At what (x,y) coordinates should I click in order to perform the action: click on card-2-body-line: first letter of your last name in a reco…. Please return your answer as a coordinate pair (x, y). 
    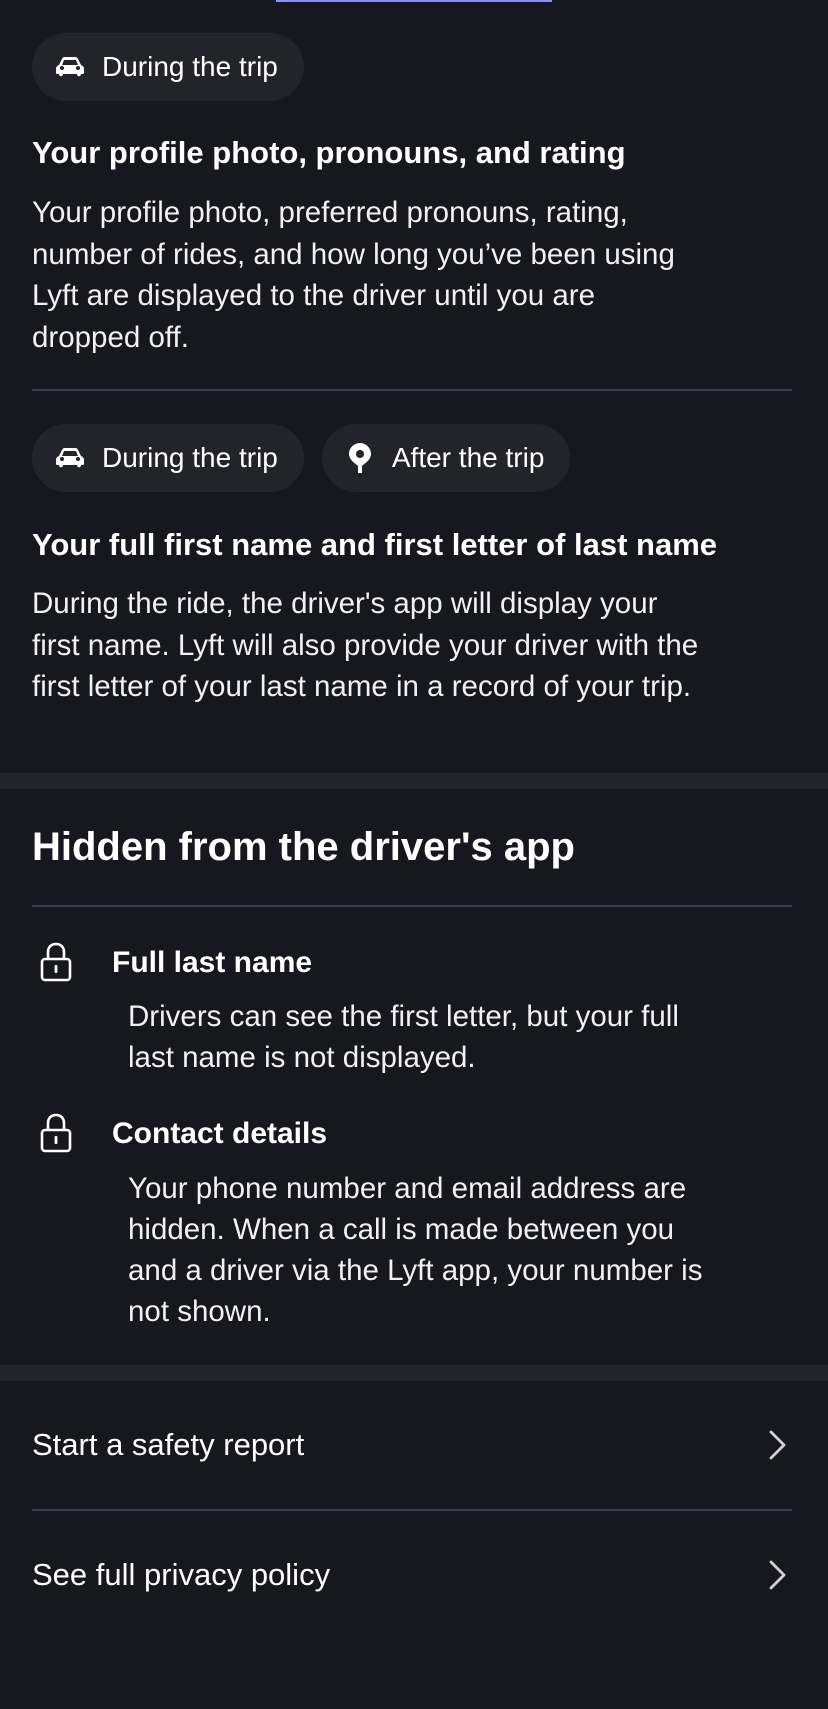
    Looking at the image, I should click on (362, 686).